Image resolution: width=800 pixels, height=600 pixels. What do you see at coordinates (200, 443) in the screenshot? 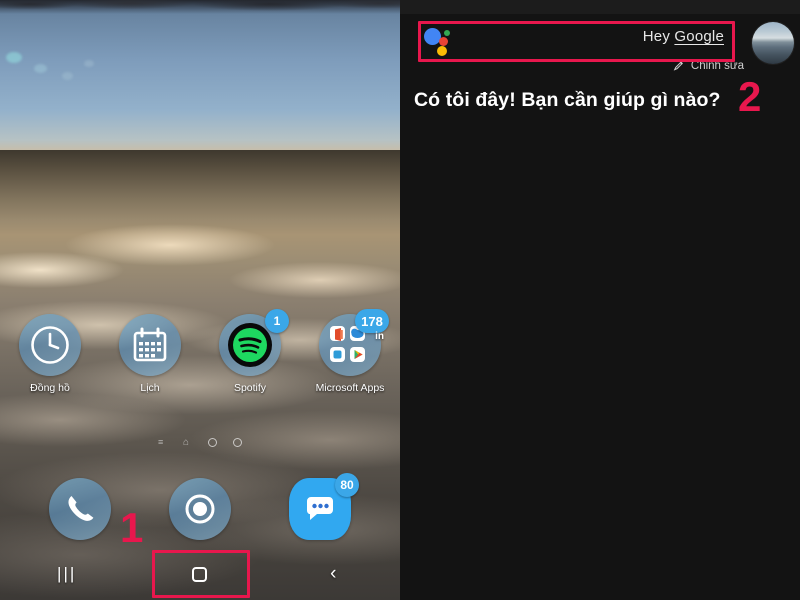
I see `page-indicator-row: ≡ ⌂` at bounding box center [200, 443].